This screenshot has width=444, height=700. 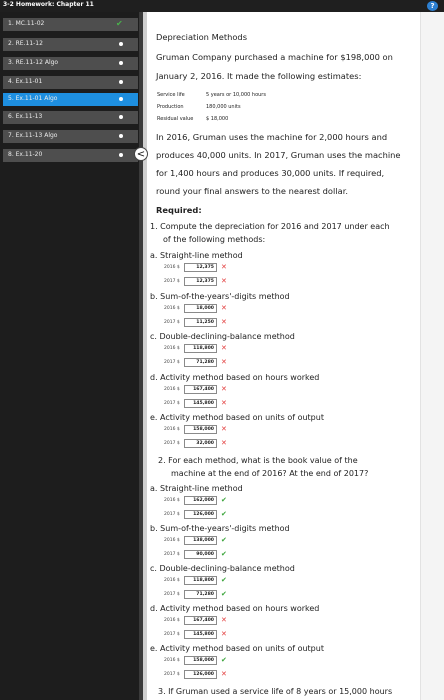 What do you see at coordinates (145, 356) in the screenshot?
I see `resize-handle` at bounding box center [145, 356].